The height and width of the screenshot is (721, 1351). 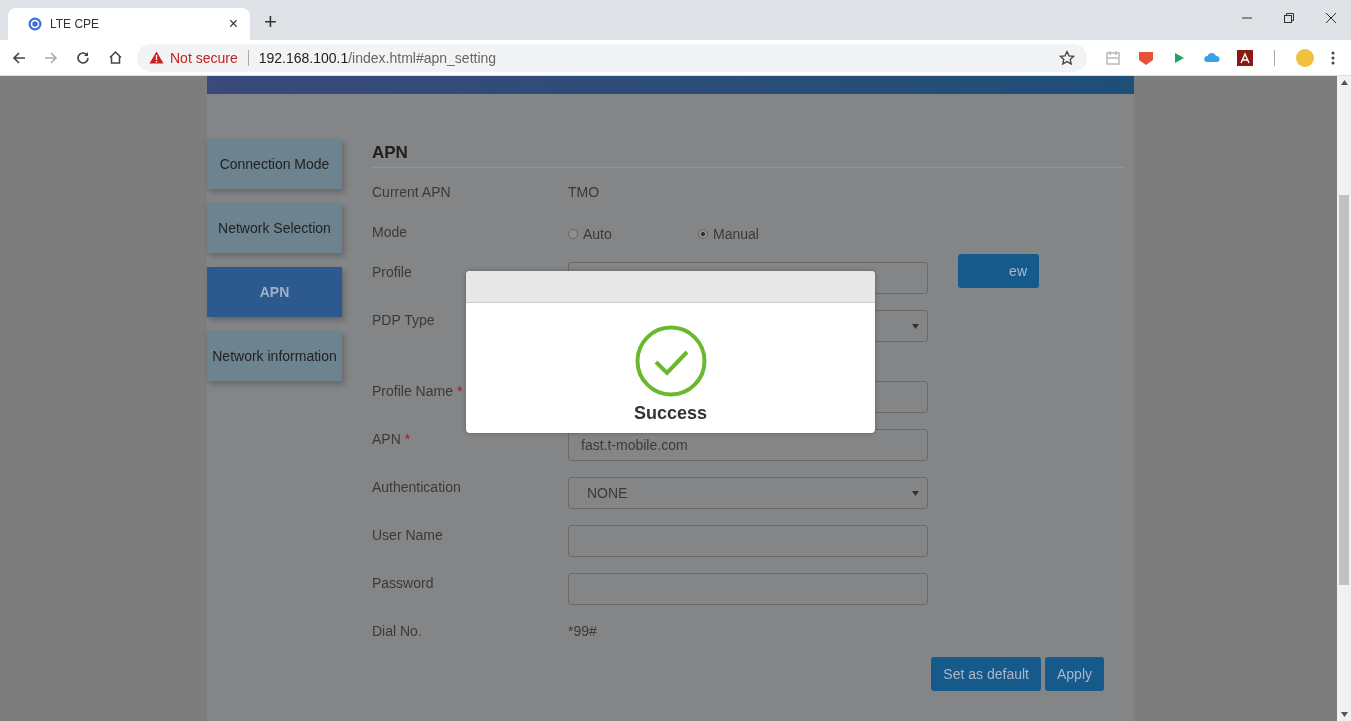 I want to click on browser-tab: LTE CPE ×, so click(x=129, y=24).